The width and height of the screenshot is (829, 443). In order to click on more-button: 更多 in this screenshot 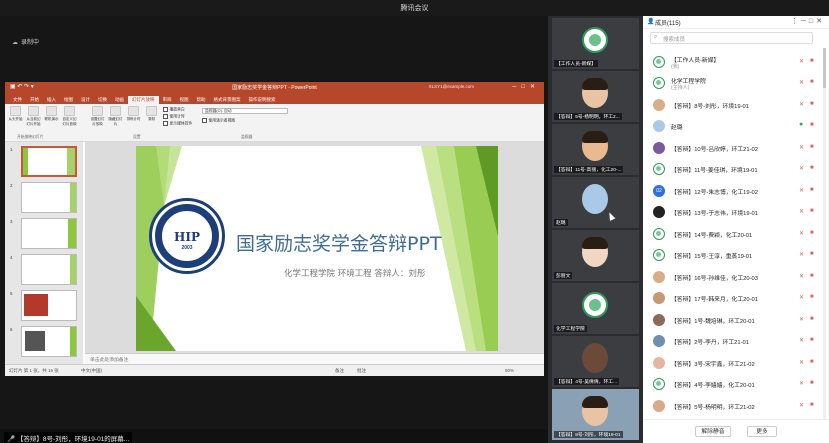, I will do `click(762, 431)`.